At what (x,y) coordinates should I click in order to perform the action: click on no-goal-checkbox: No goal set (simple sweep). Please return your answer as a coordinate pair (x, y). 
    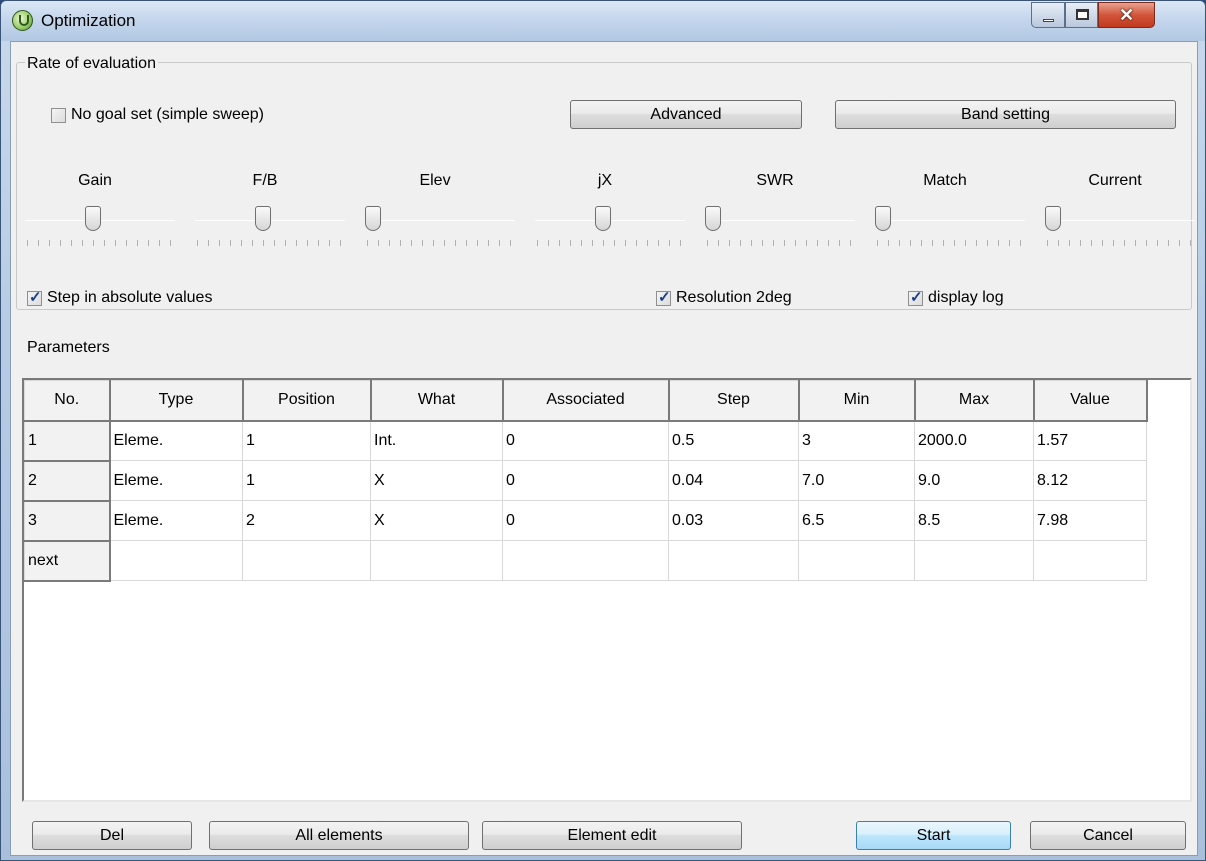
    Looking at the image, I should click on (157, 115).